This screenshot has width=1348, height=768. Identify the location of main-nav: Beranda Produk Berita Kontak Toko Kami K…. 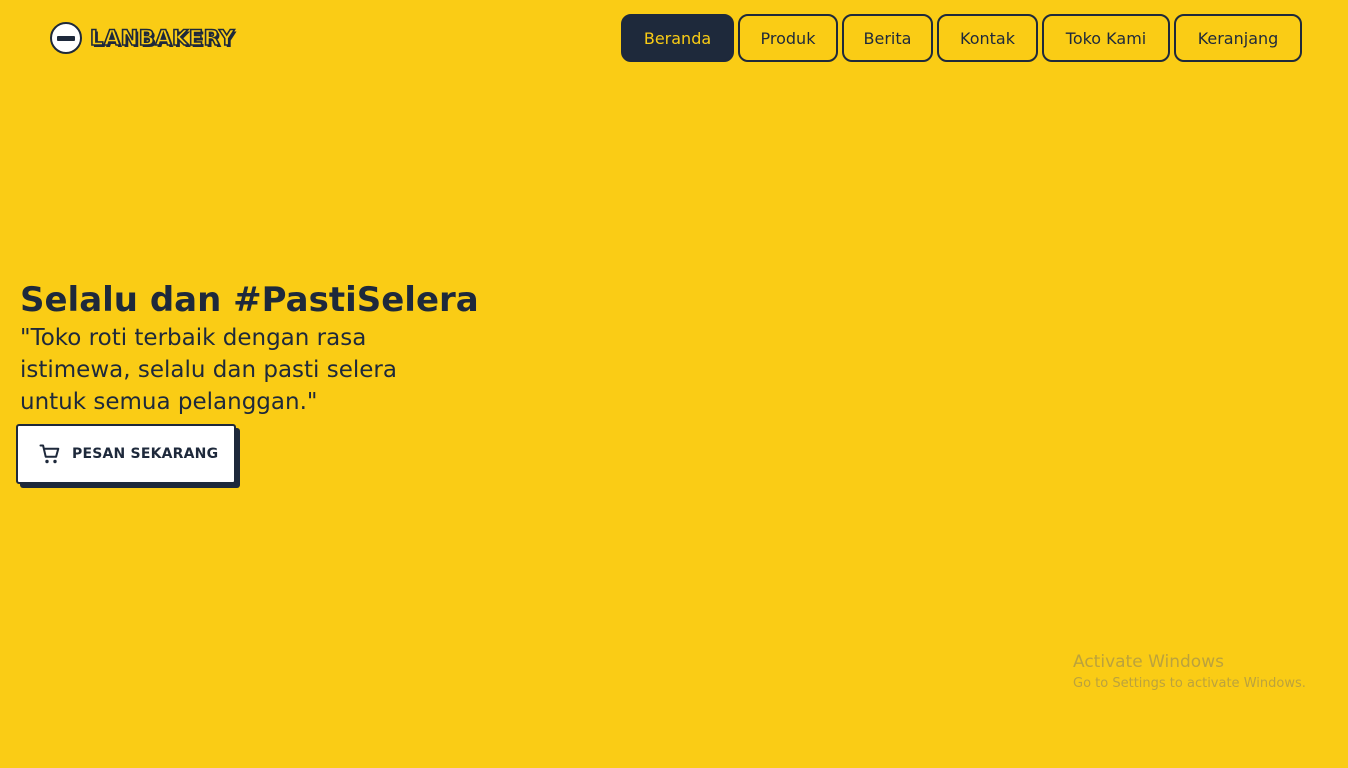
(961, 38).